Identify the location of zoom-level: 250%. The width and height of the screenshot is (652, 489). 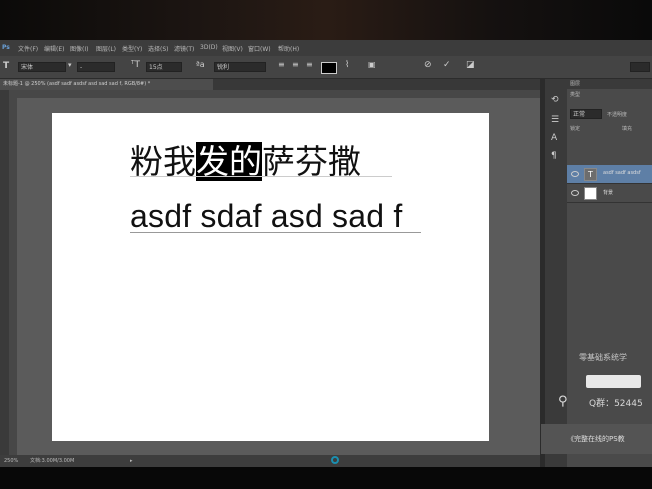
(11, 461).